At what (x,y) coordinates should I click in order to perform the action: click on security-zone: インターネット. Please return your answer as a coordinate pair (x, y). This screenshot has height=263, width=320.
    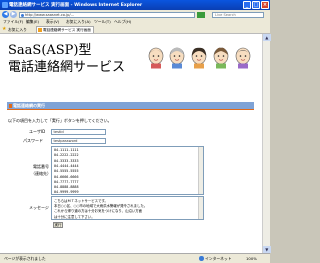
    Looking at the image, I should click on (218, 258).